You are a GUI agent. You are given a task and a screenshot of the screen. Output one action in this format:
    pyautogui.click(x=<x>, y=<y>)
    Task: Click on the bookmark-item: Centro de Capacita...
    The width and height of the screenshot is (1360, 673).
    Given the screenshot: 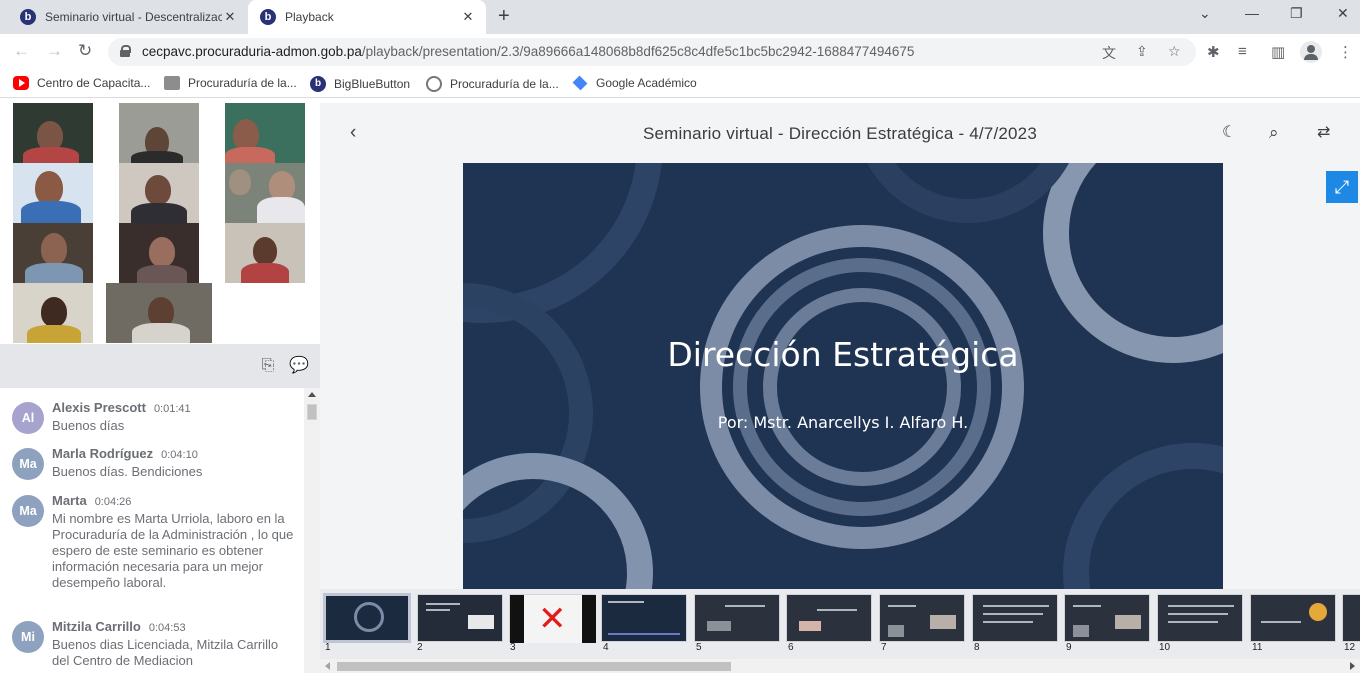 What is the action you would take?
    pyautogui.click(x=81, y=83)
    